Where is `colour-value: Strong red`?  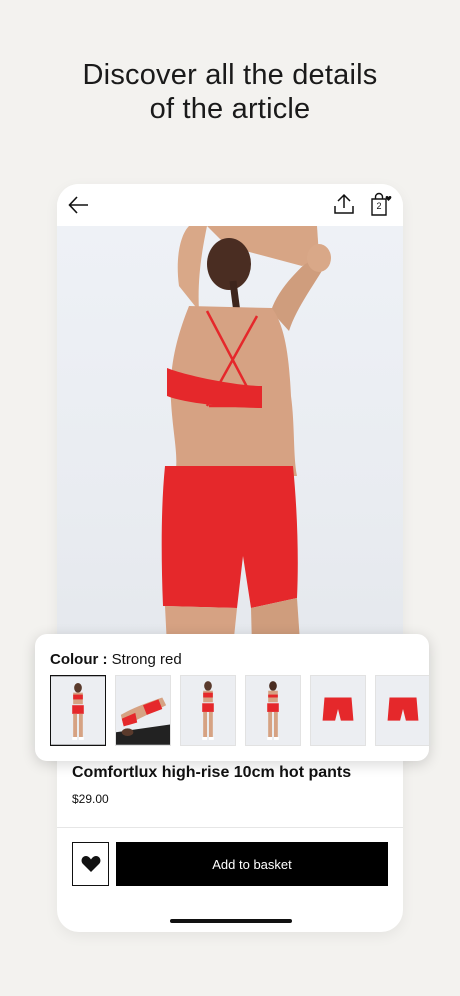 colour-value: Strong red is located at coordinates (146, 659).